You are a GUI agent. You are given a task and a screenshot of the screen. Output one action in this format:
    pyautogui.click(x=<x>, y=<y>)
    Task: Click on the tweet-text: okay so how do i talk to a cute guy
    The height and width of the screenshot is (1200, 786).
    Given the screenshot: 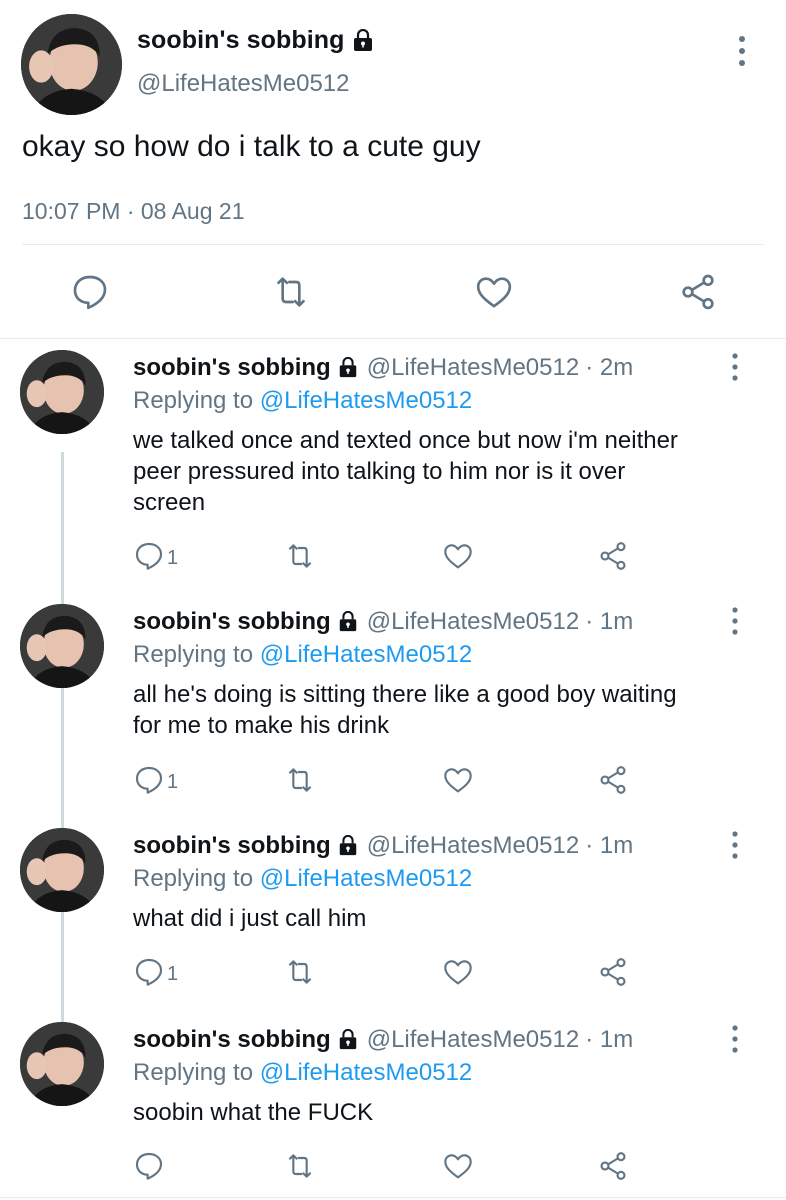 What is the action you would take?
    pyautogui.click(x=251, y=146)
    